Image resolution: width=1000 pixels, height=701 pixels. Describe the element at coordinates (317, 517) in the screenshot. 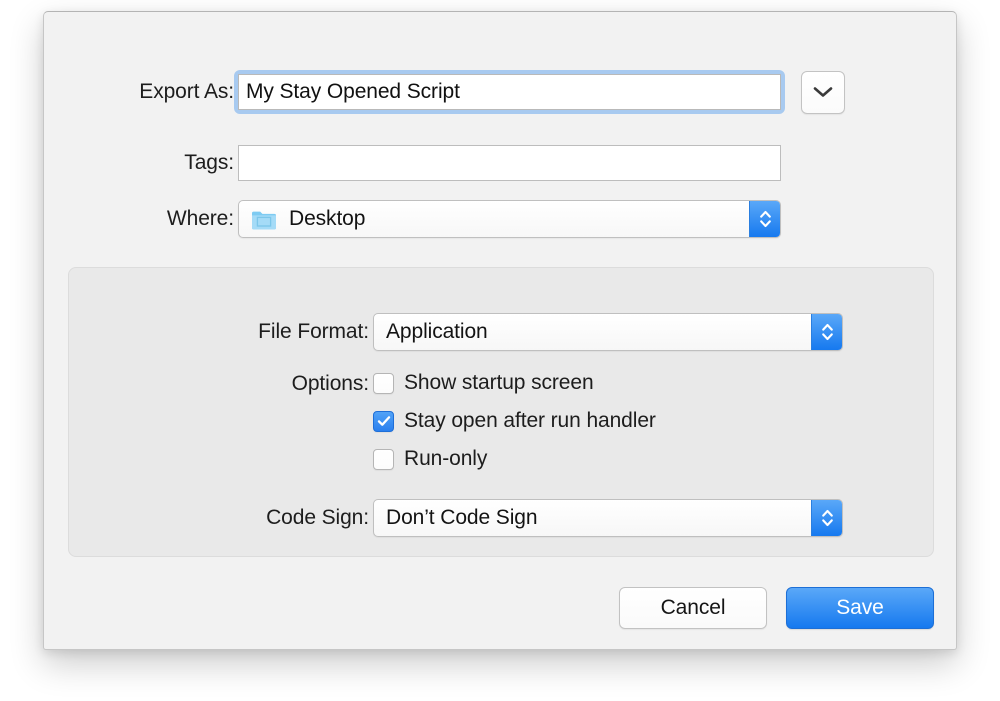

I see `code-sign-label: Code Sign:` at that location.